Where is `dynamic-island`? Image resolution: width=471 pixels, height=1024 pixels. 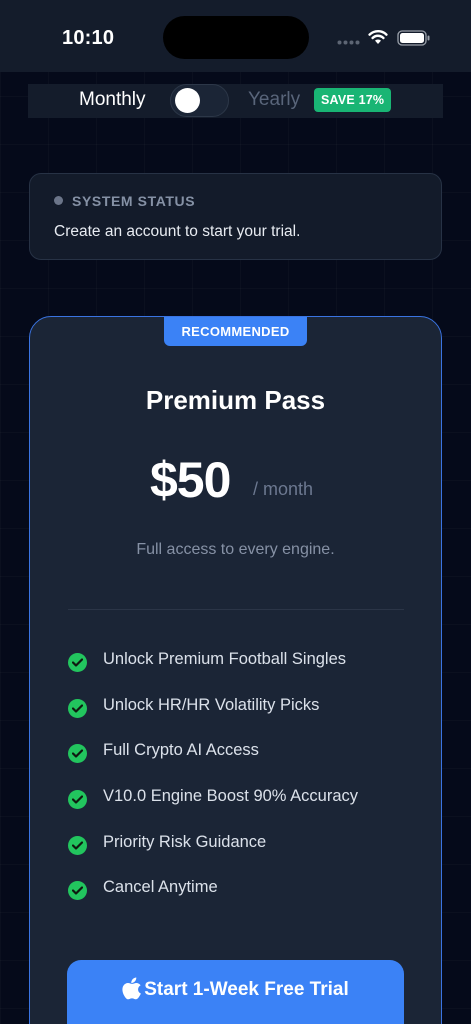 dynamic-island is located at coordinates (236, 37).